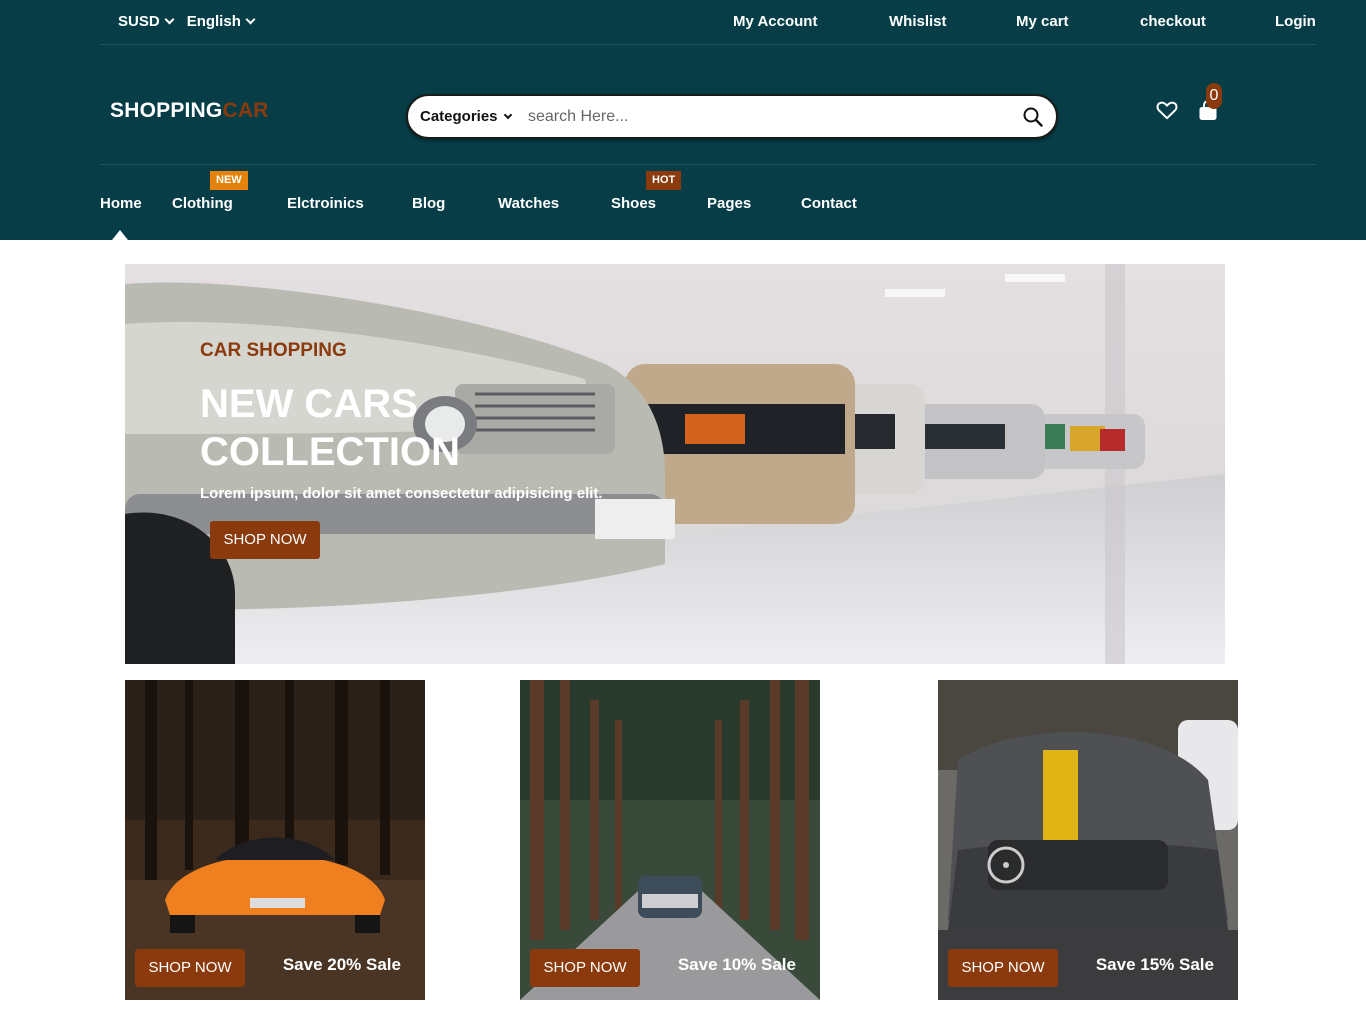 The image size is (1366, 1009). I want to click on category-label: Categories, so click(459, 116).